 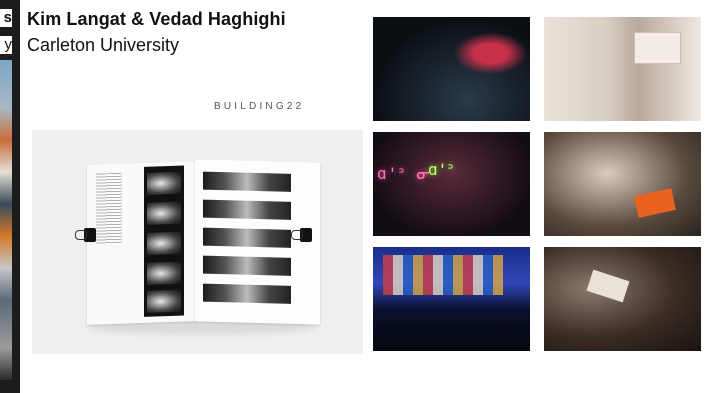 What do you see at coordinates (156, 19) in the screenshot?
I see `project-authors: Kim Langat & Vedad Haghighi` at bounding box center [156, 19].